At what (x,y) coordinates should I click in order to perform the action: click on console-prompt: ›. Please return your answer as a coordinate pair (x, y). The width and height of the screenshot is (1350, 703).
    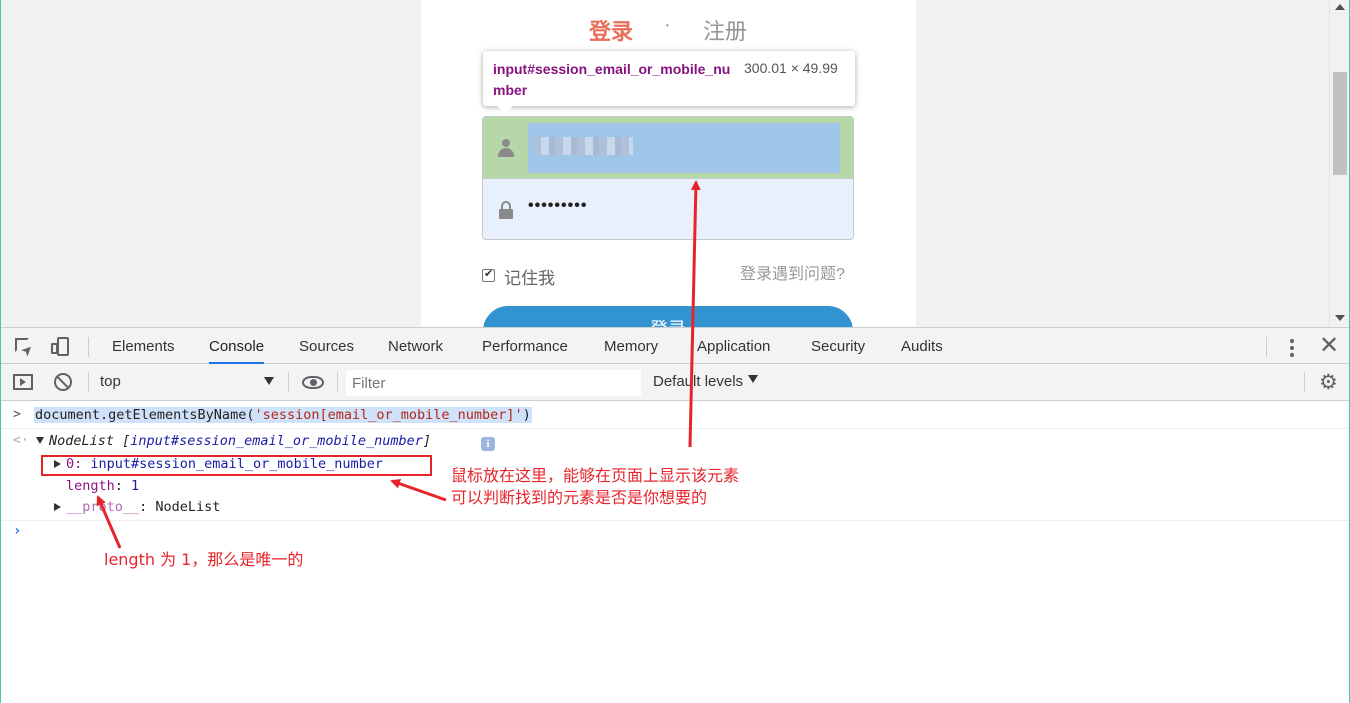
    Looking at the image, I should click on (675, 533).